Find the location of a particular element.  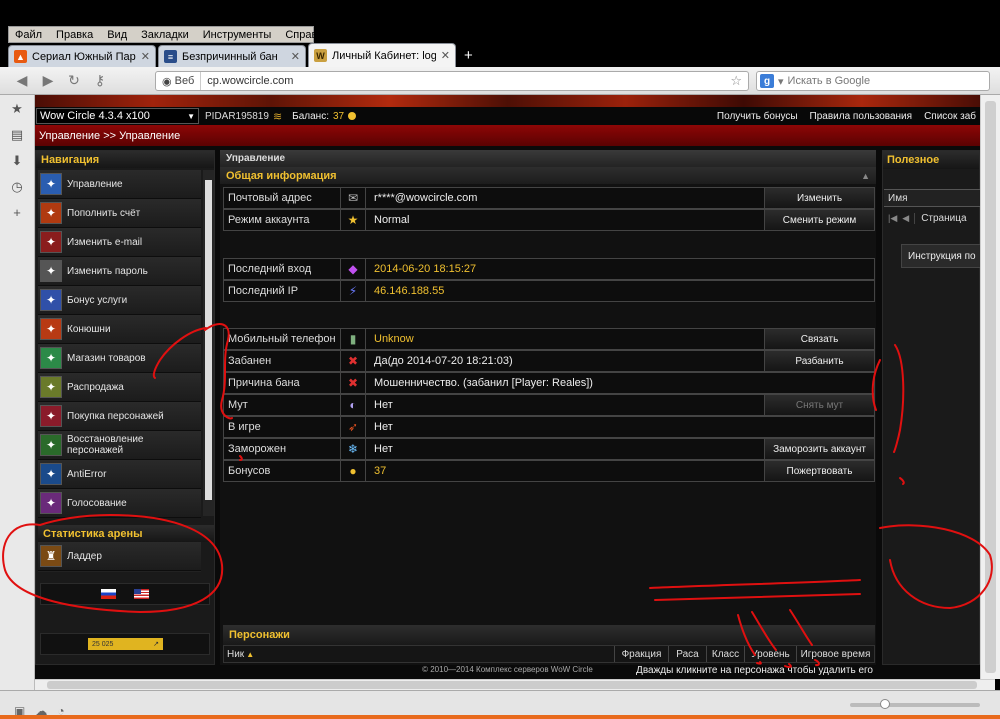

col-nick: Ник ▲ is located at coordinates (419, 654).